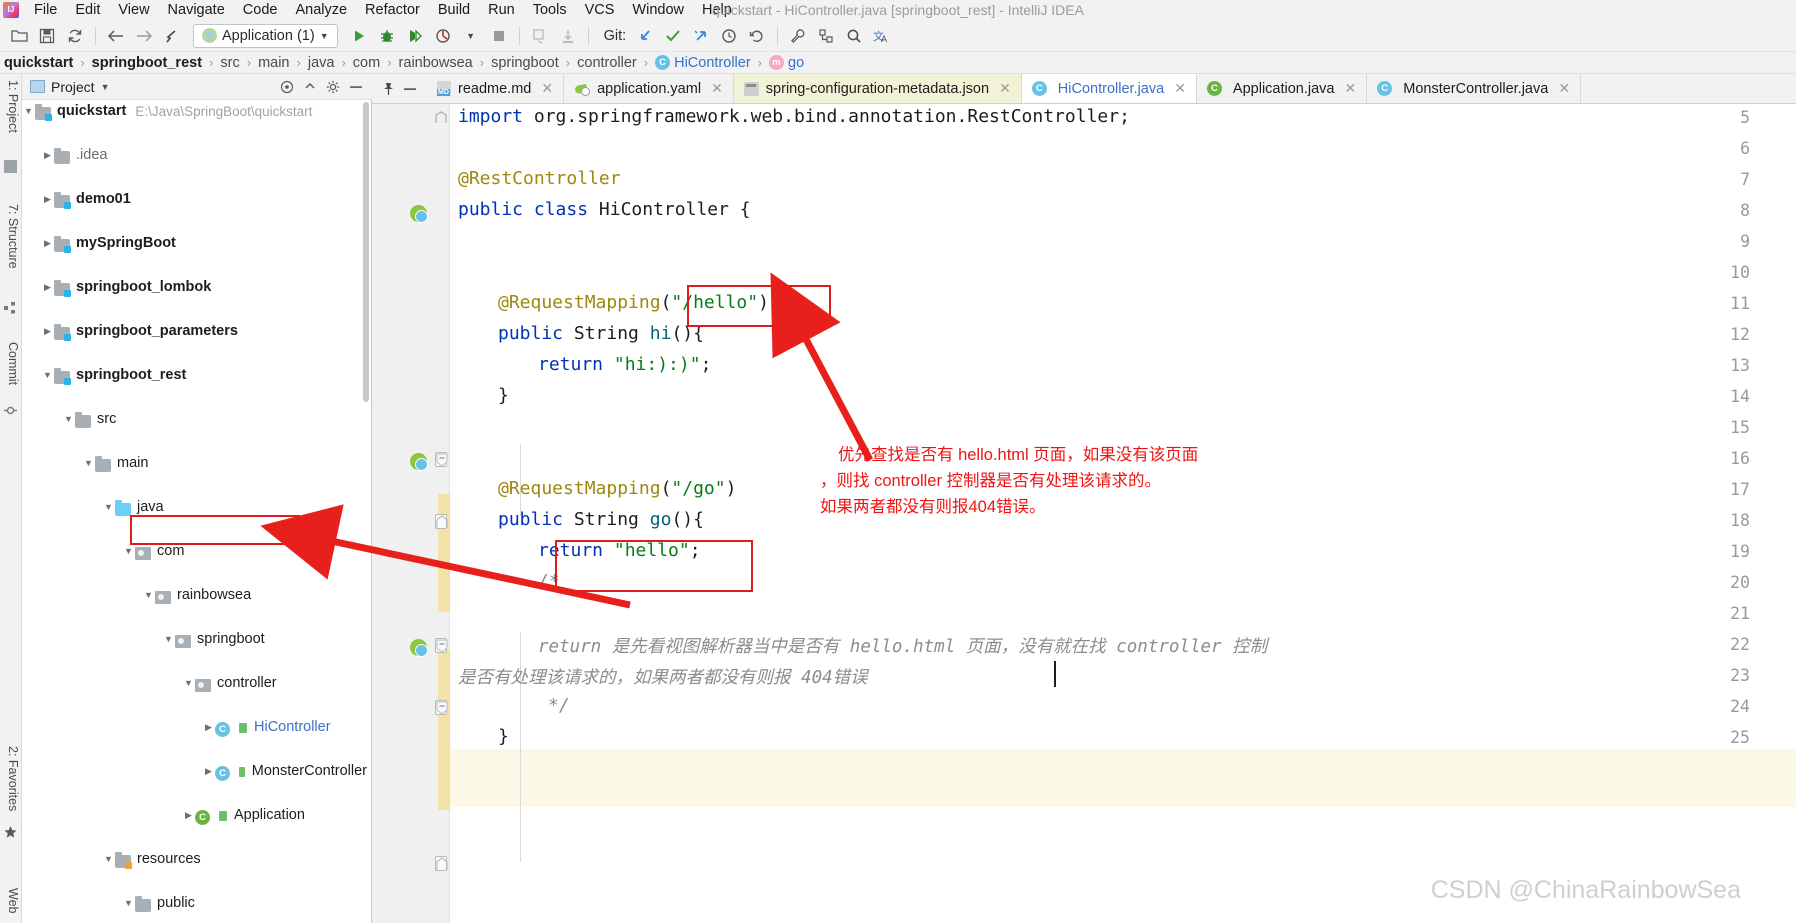 Image resolution: width=1796 pixels, height=923 pixels. Describe the element at coordinates (419, 214) in the screenshot. I see `run-class-gutter-icon` at that location.